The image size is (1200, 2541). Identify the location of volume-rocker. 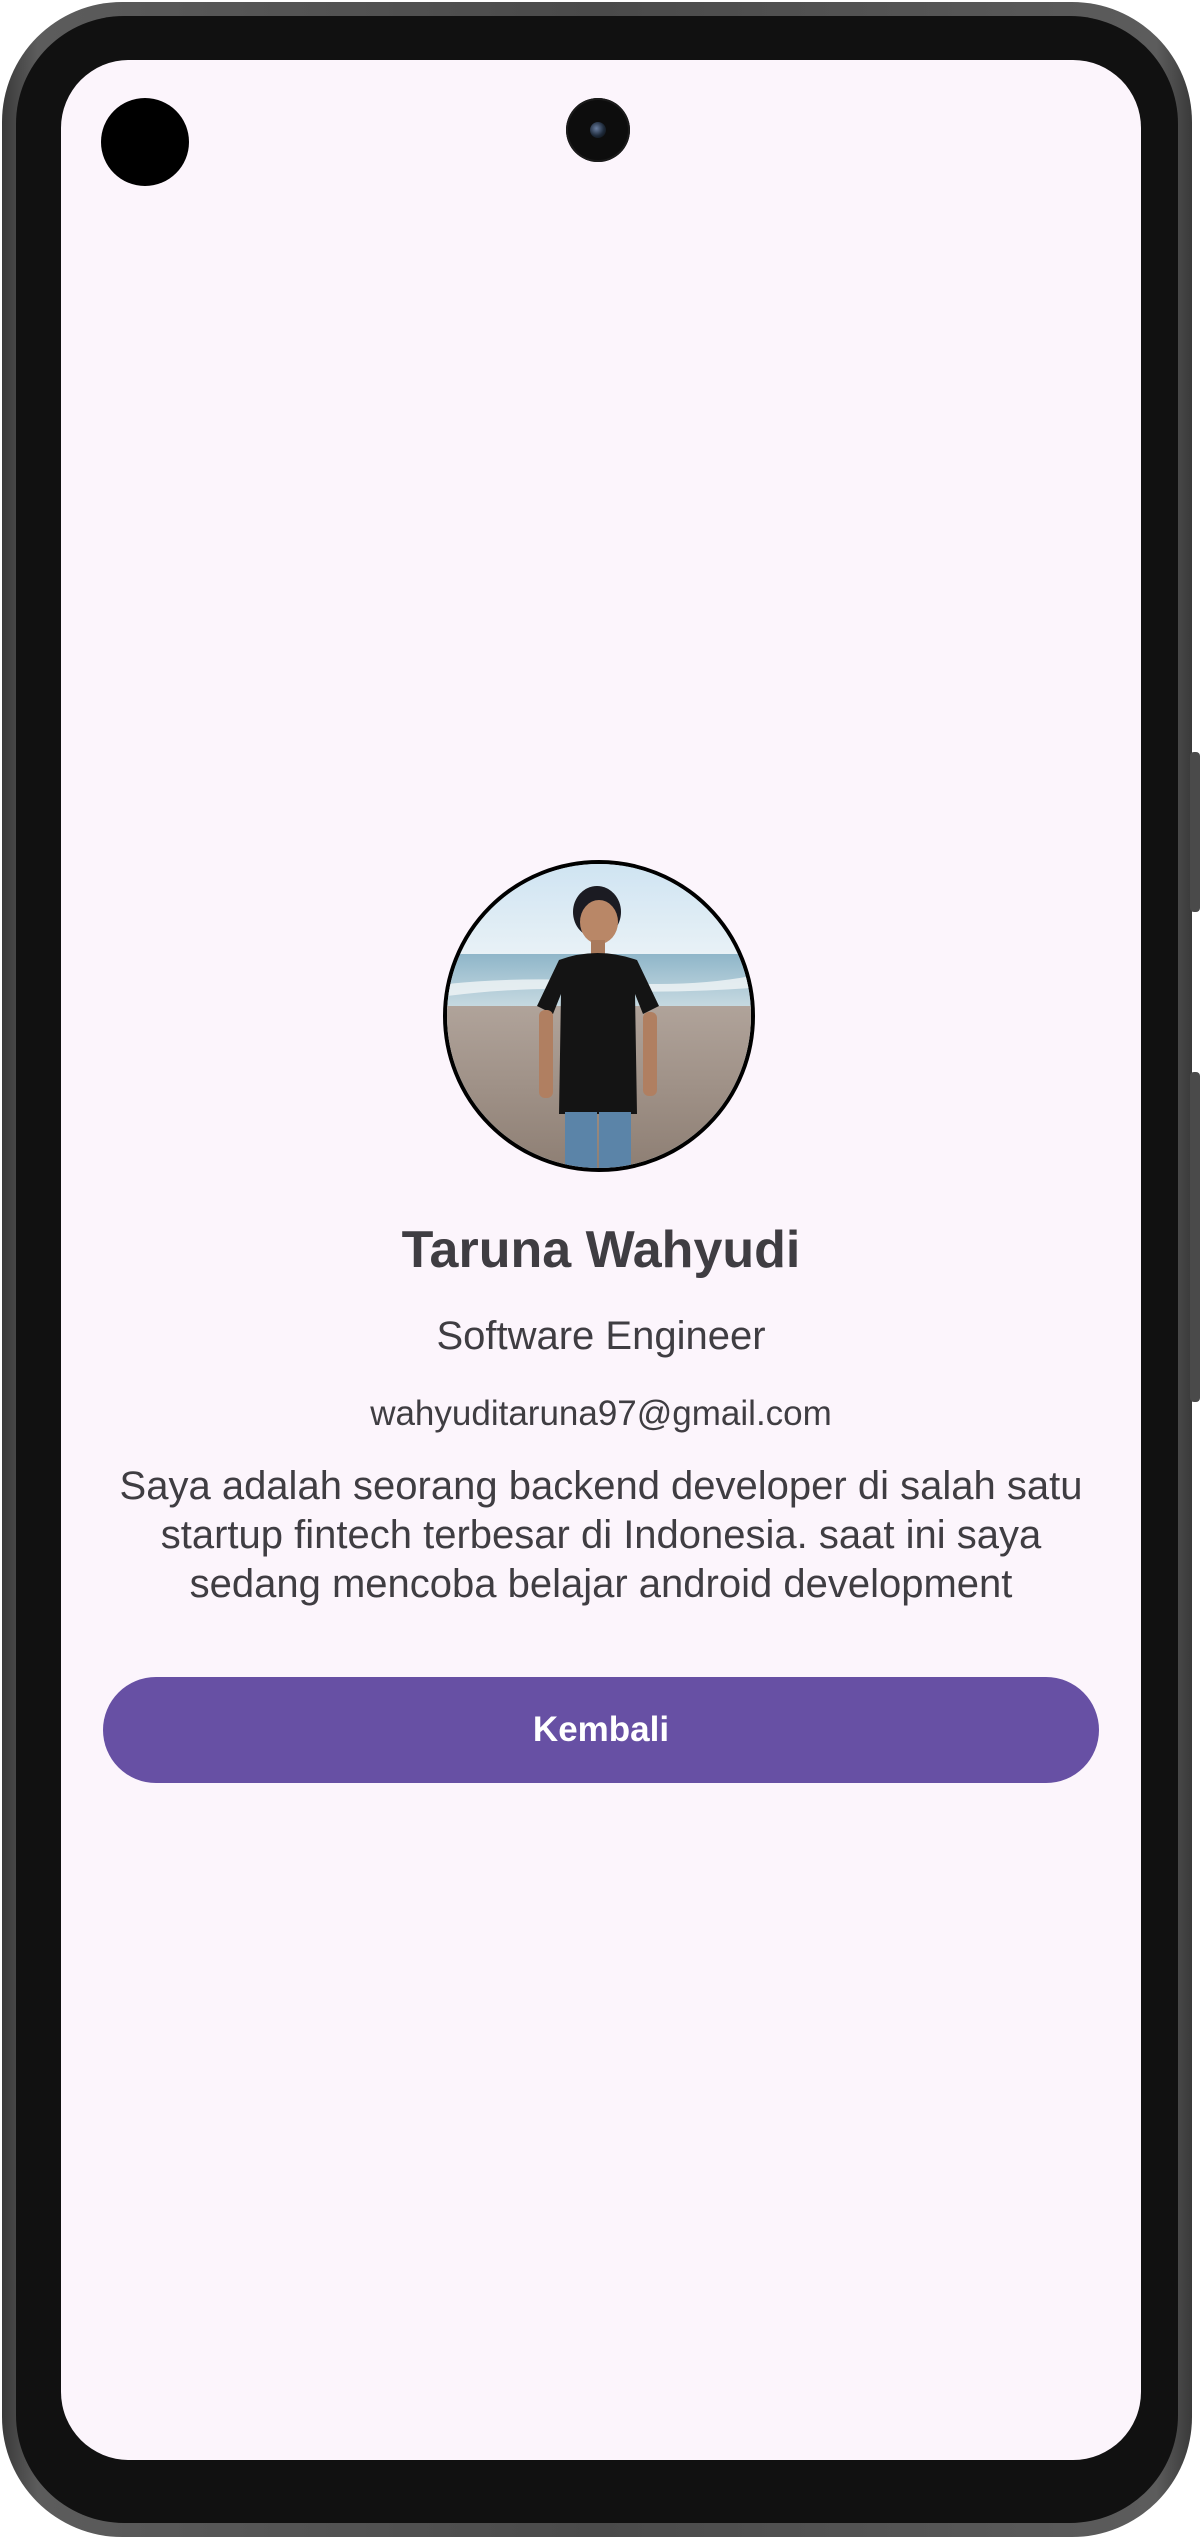
(1195, 1237).